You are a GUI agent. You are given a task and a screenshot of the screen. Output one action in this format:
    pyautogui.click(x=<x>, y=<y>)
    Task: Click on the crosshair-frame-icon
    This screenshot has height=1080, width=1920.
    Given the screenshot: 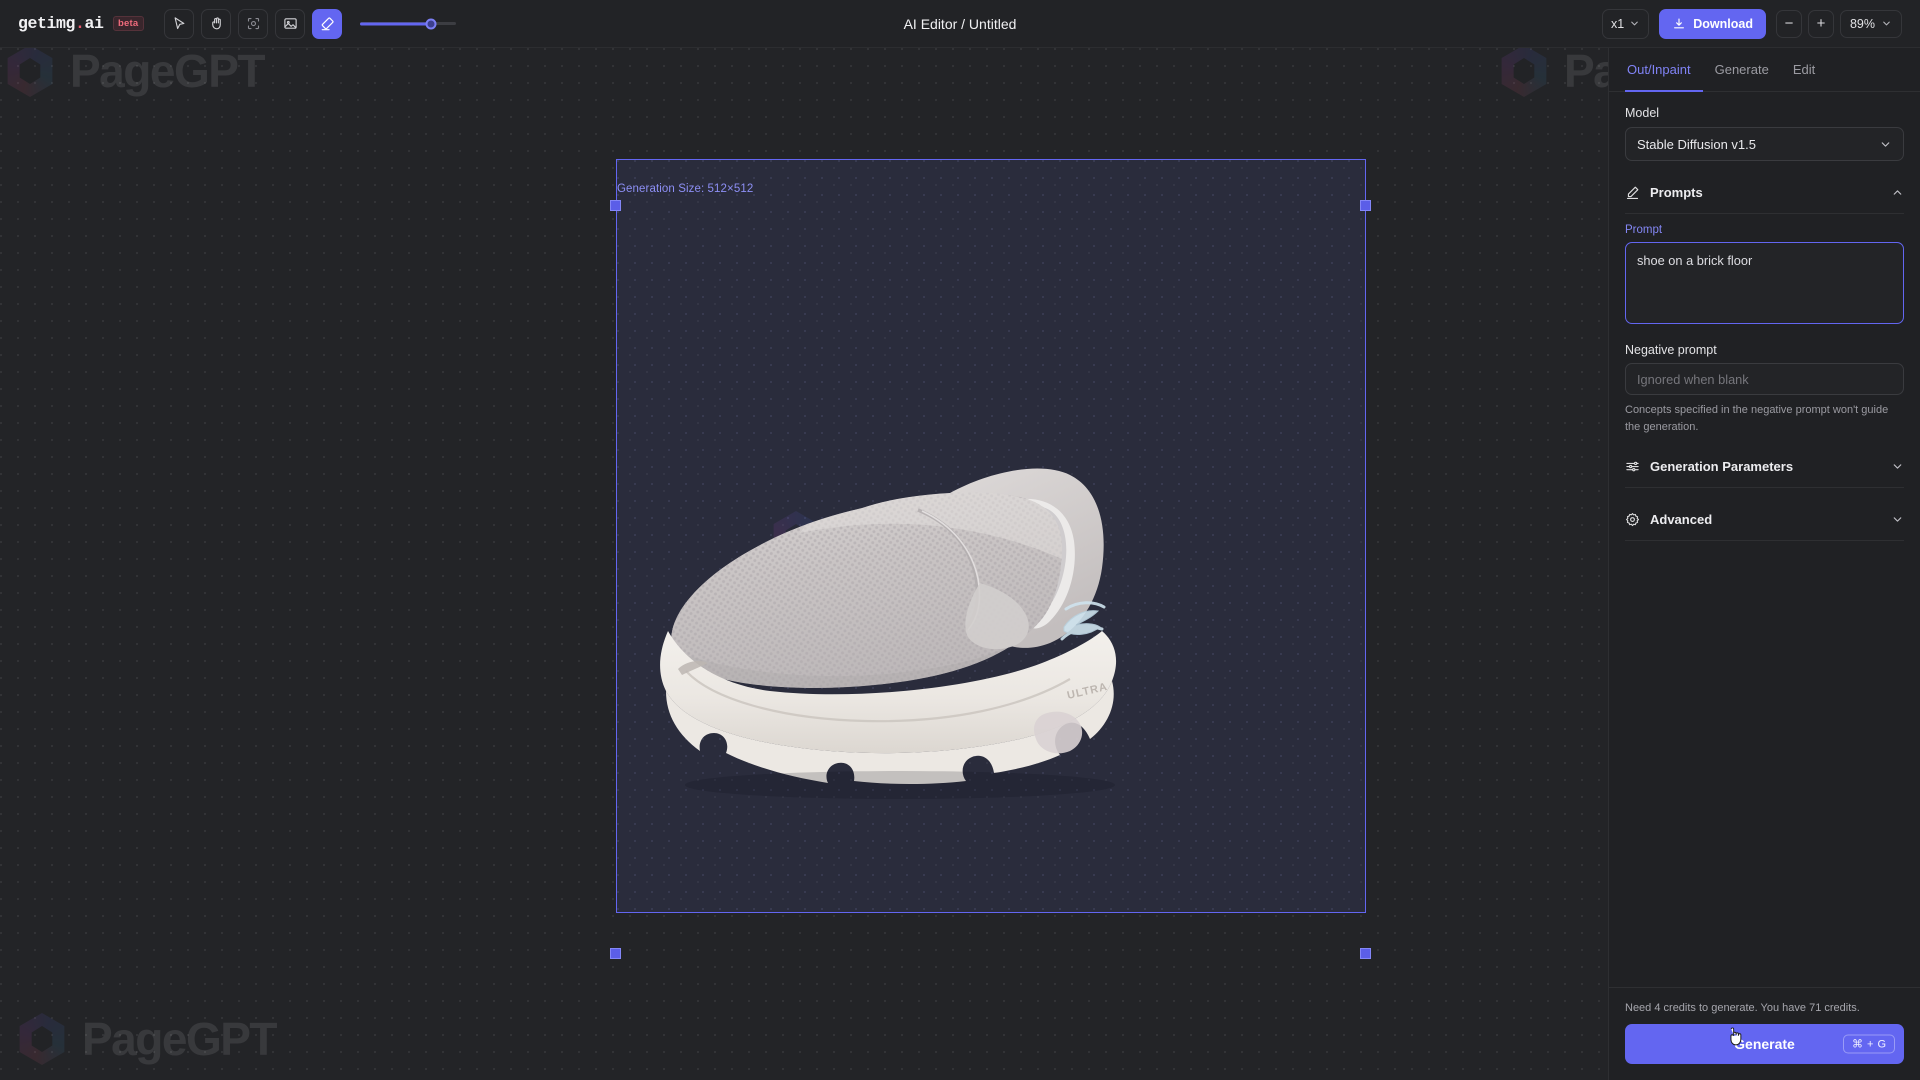 What is the action you would take?
    pyautogui.click(x=253, y=23)
    